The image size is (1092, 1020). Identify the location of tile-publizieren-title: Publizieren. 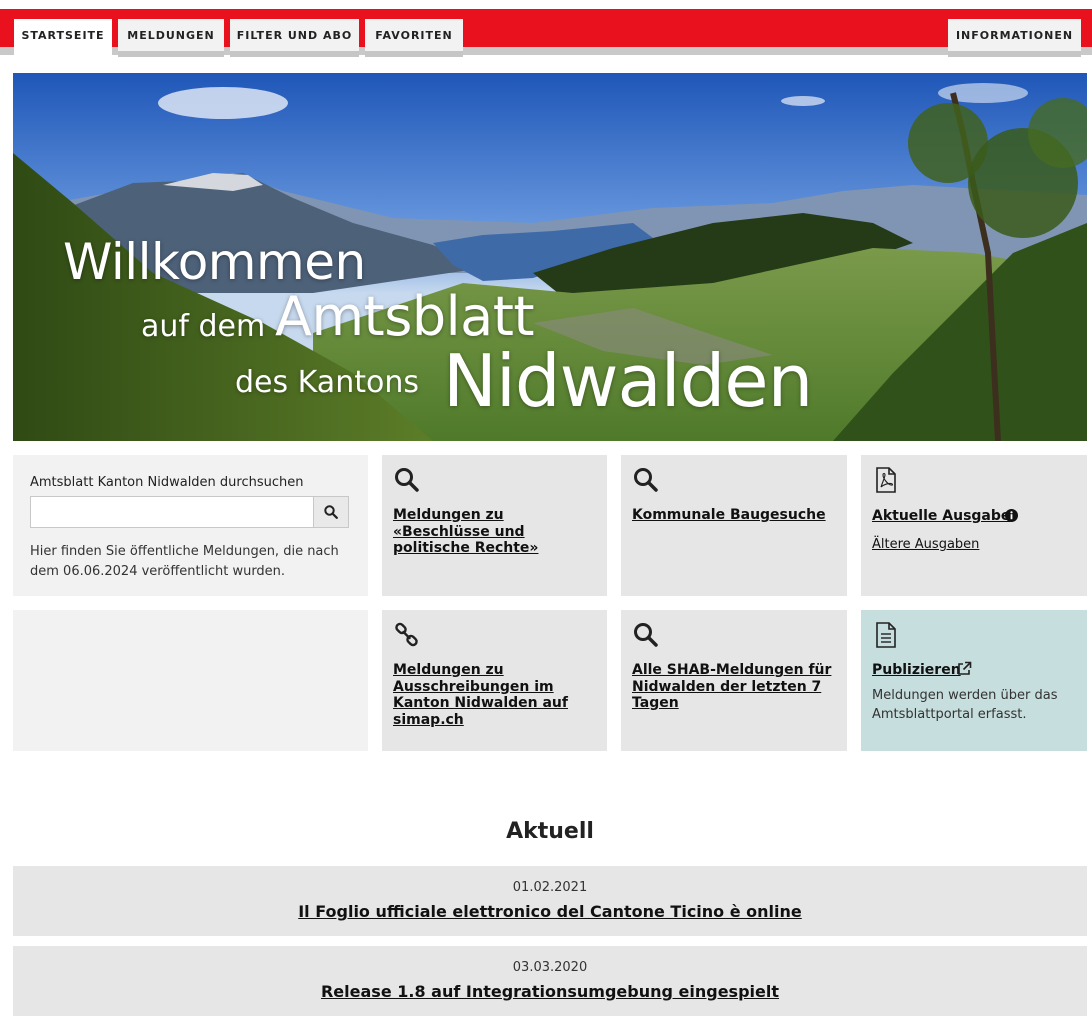
(916, 670).